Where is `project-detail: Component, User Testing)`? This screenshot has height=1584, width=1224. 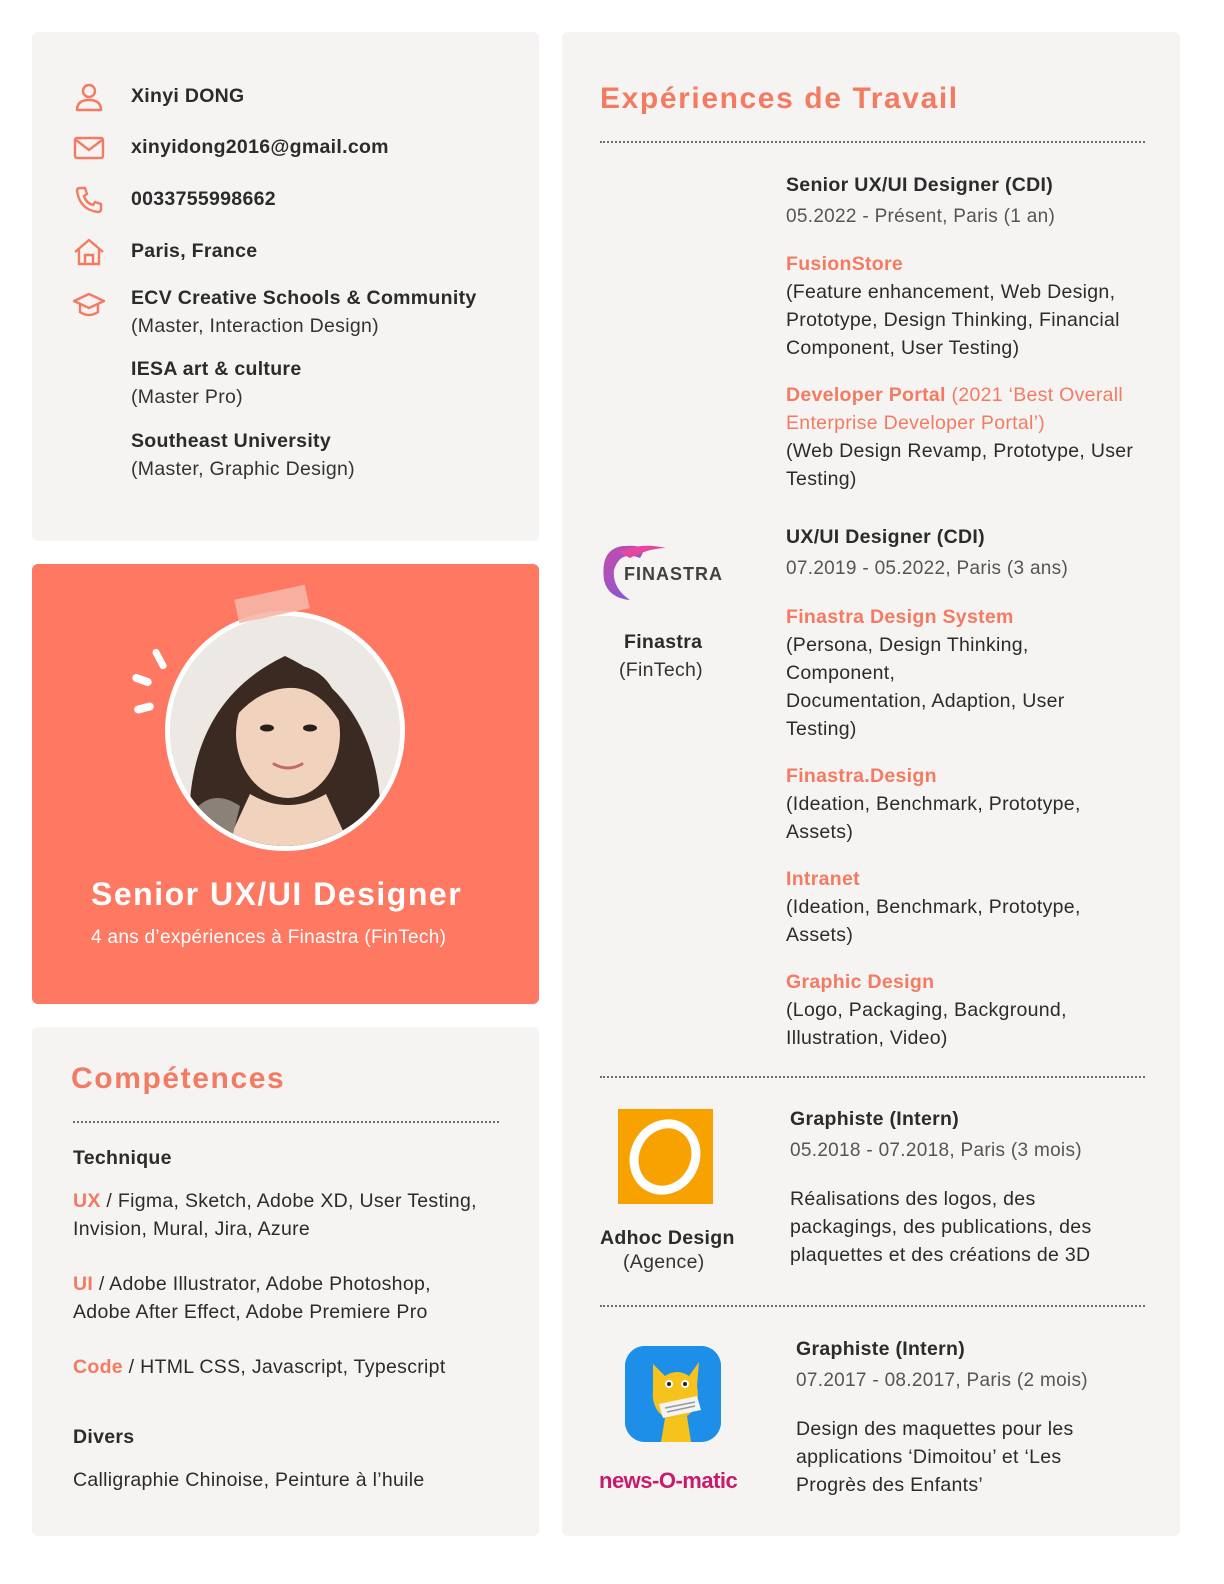
project-detail: Component, User Testing) is located at coordinates (903, 348).